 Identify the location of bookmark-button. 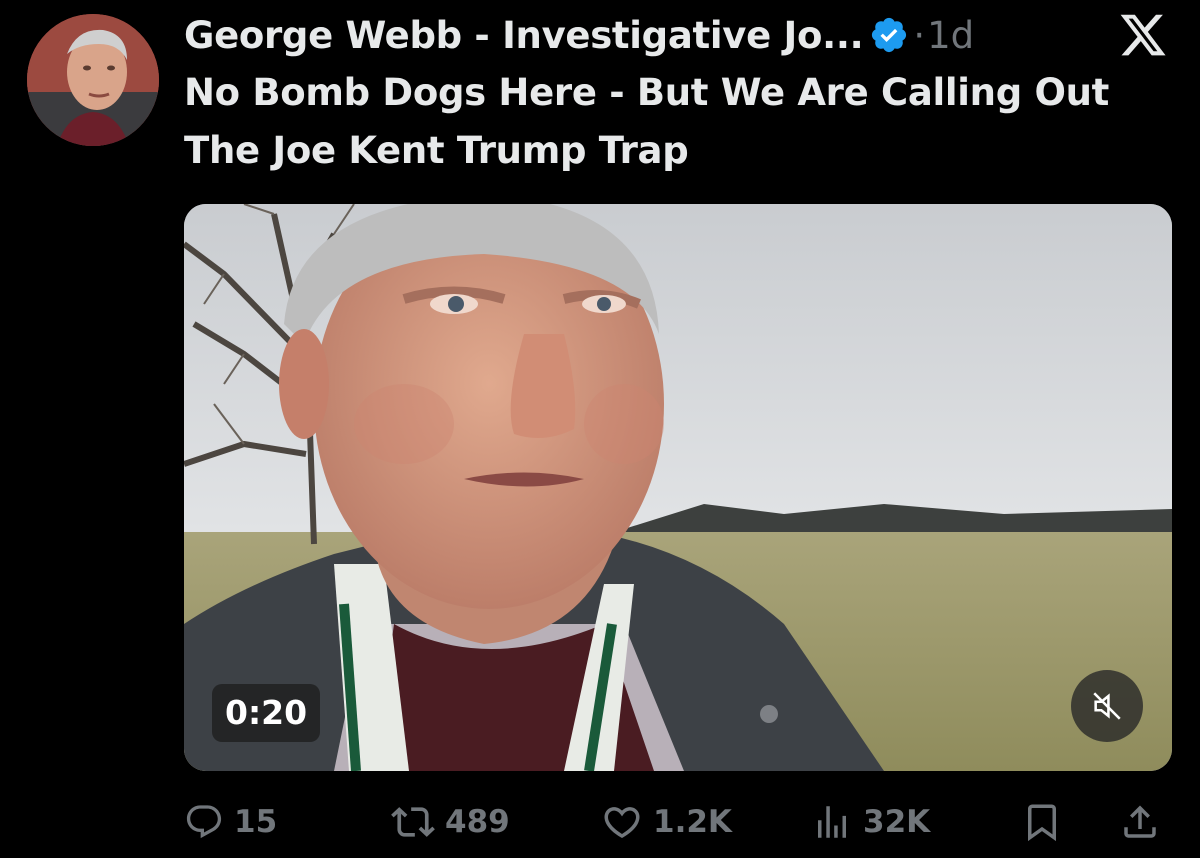
(1047, 822).